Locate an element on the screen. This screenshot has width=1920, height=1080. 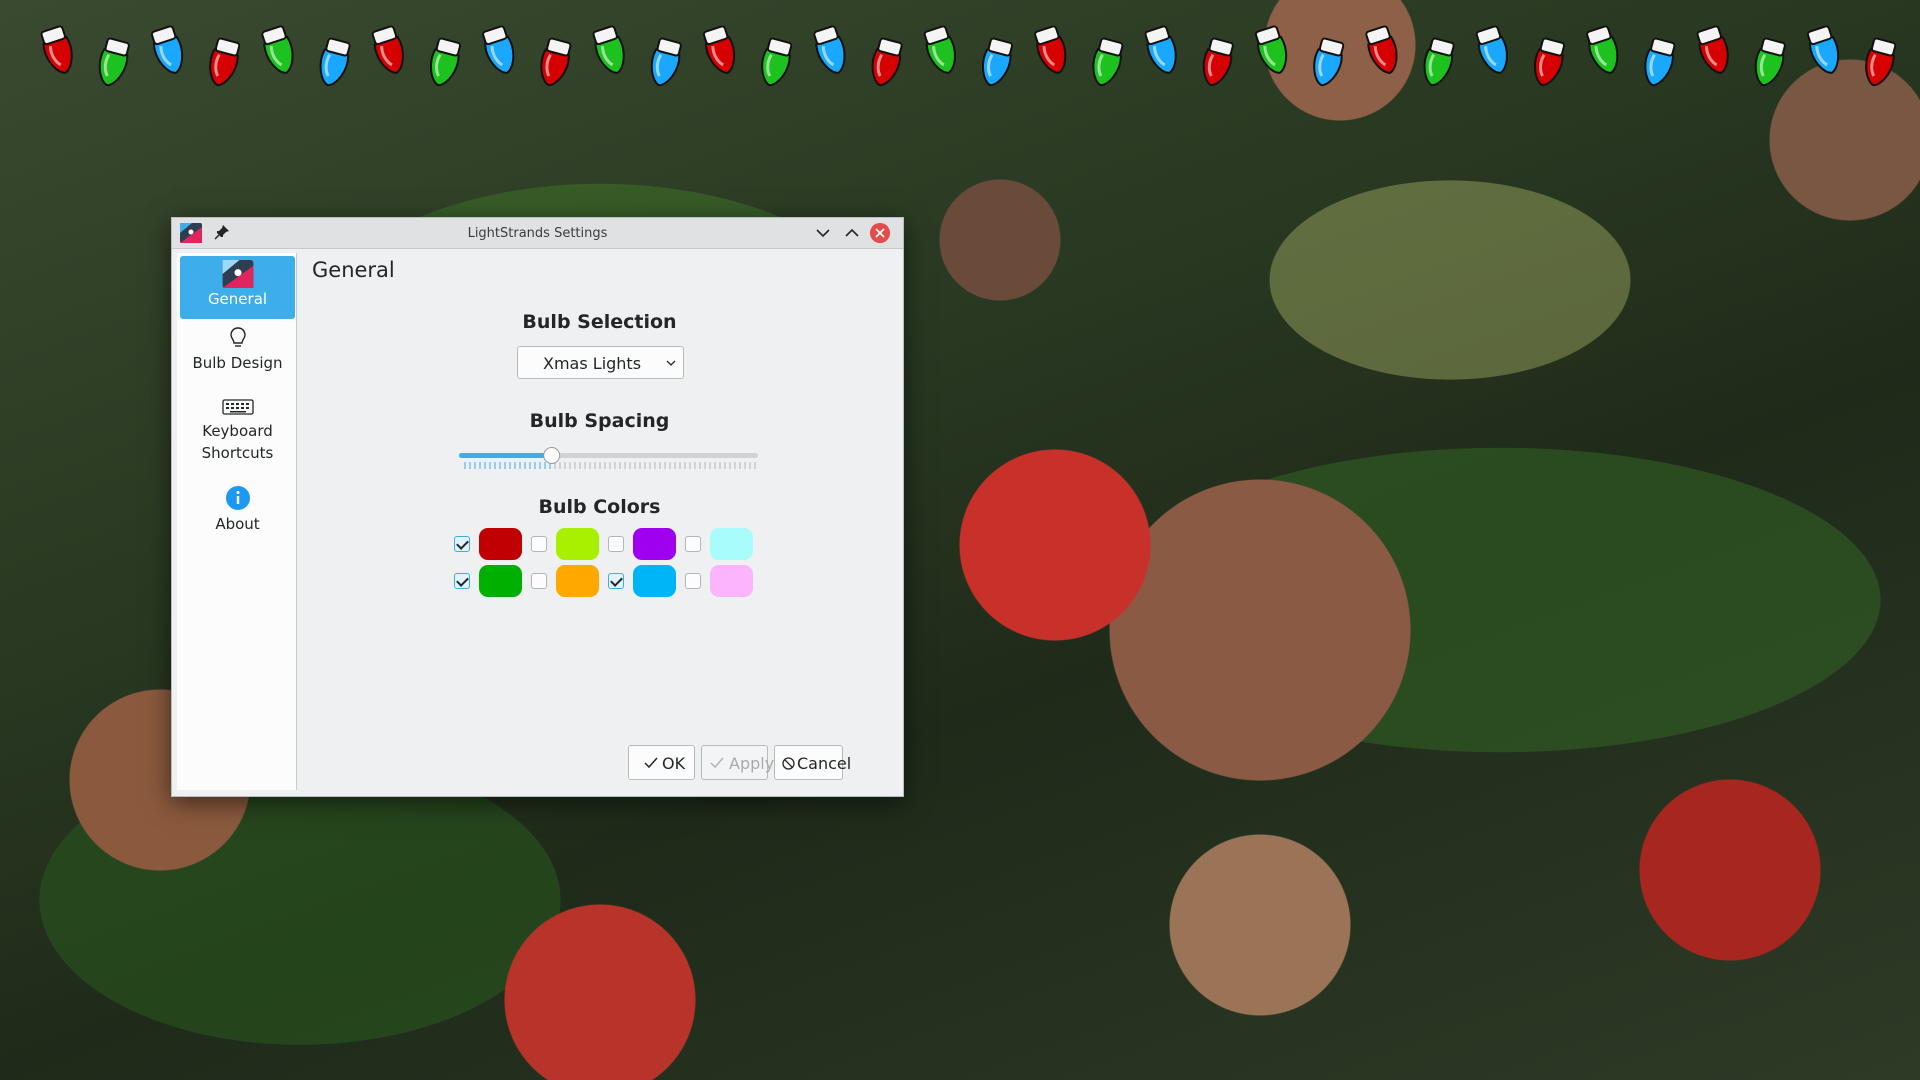
cancel-button: Cancel is located at coordinates (812, 762).